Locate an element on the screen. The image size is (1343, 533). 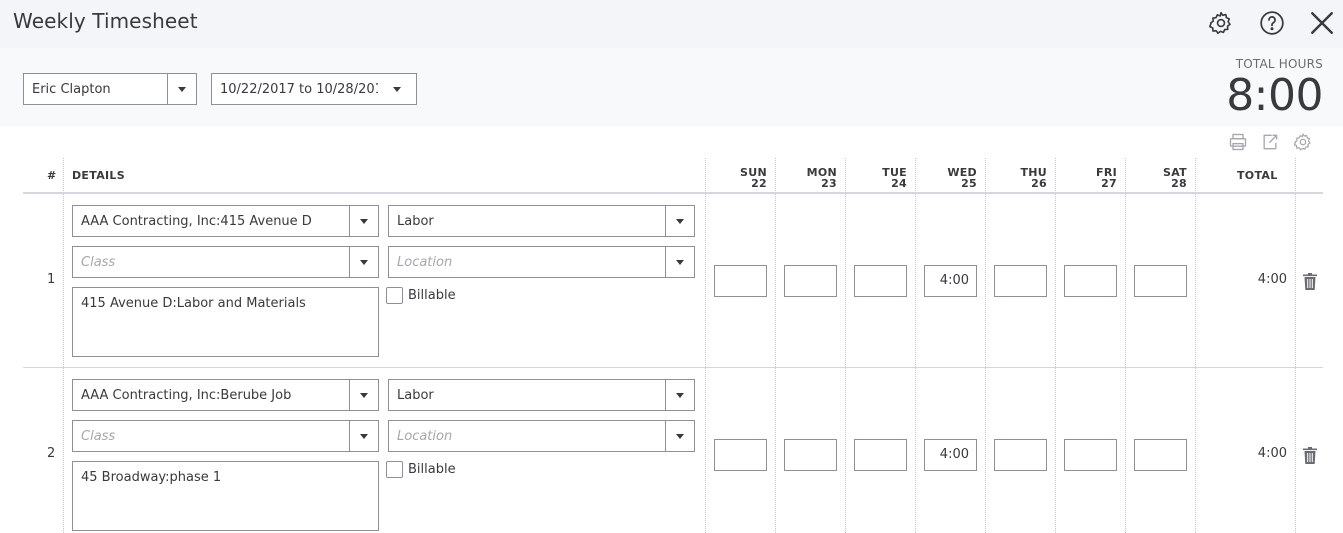
help-icon is located at coordinates (1272, 23).